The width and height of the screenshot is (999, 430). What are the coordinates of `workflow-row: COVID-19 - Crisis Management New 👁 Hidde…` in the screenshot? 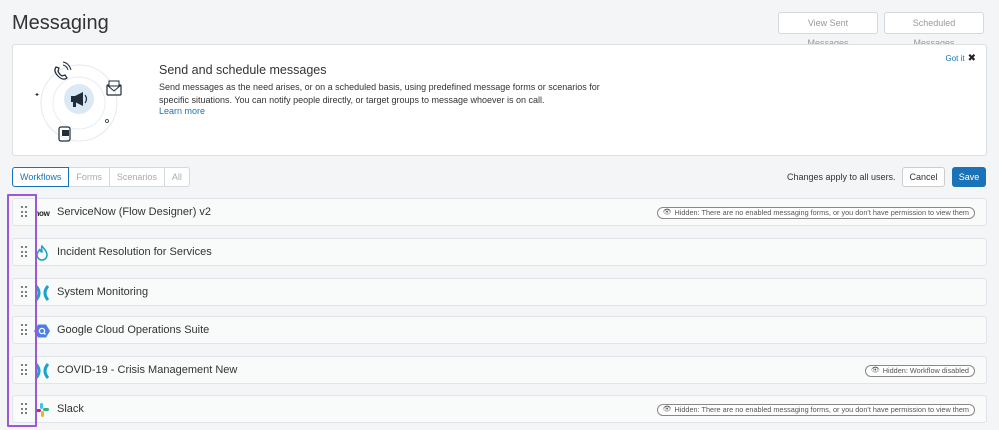 It's located at (499, 370).